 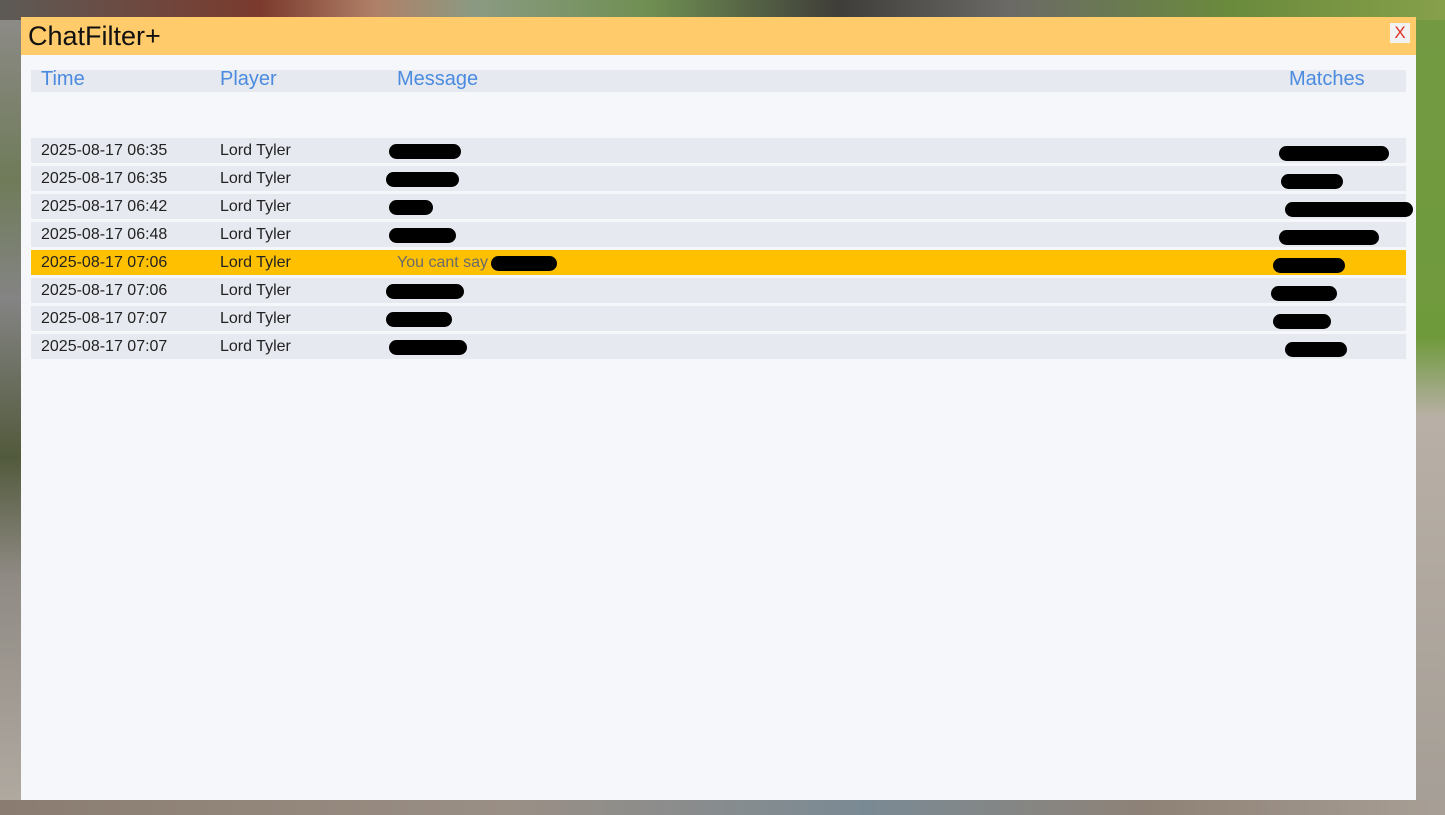 What do you see at coordinates (1400, 33) in the screenshot?
I see `close-button: X` at bounding box center [1400, 33].